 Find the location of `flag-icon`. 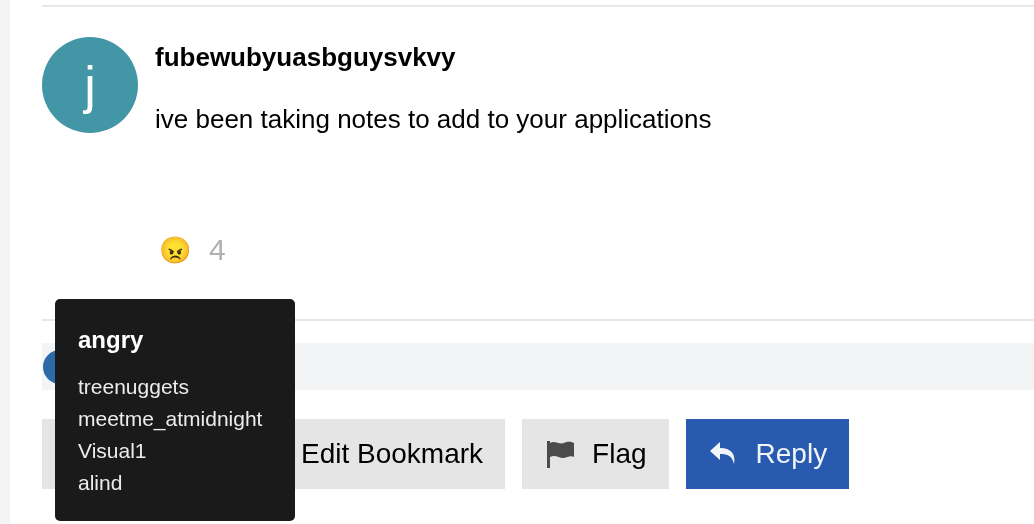

flag-icon is located at coordinates (560, 454).